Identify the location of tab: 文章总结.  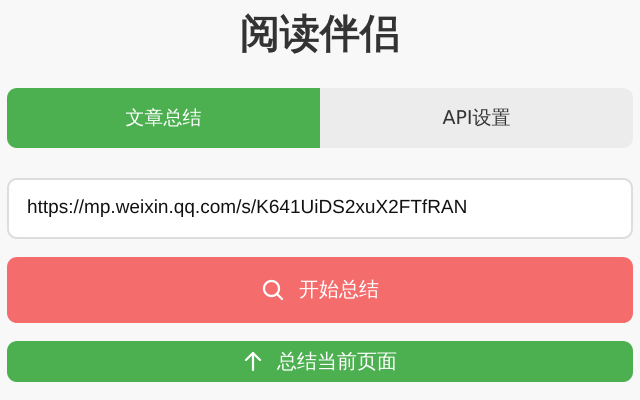
(163, 118).